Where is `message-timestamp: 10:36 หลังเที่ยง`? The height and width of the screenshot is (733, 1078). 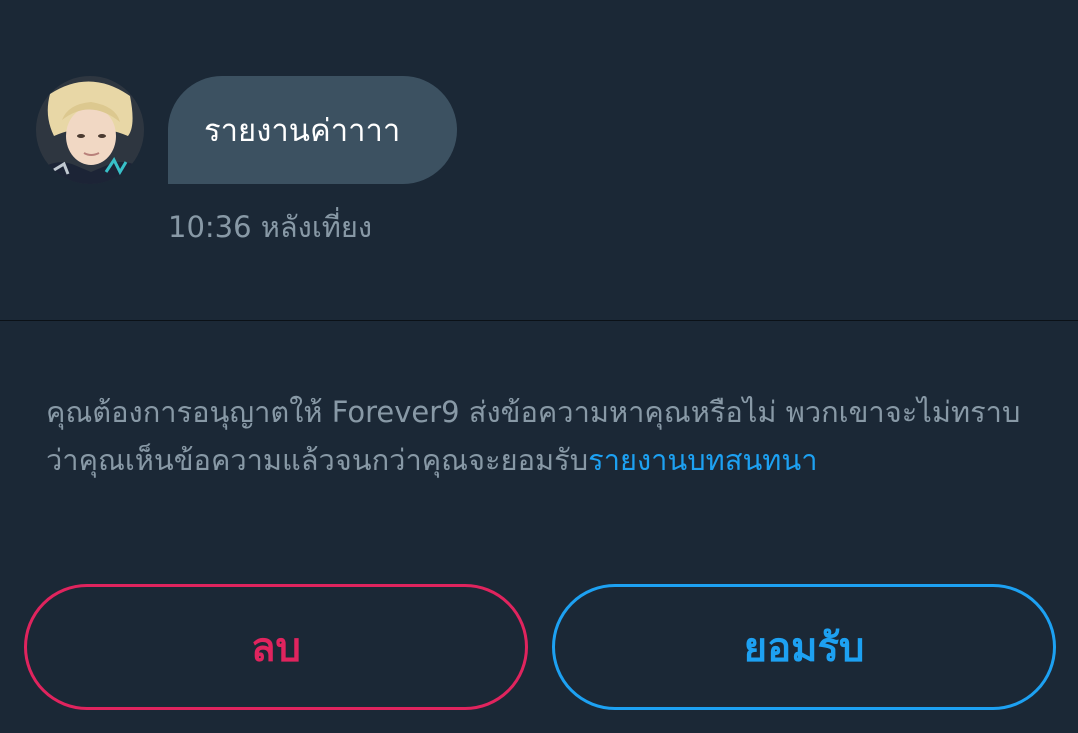
message-timestamp: 10:36 หลังเที่ยง is located at coordinates (270, 227).